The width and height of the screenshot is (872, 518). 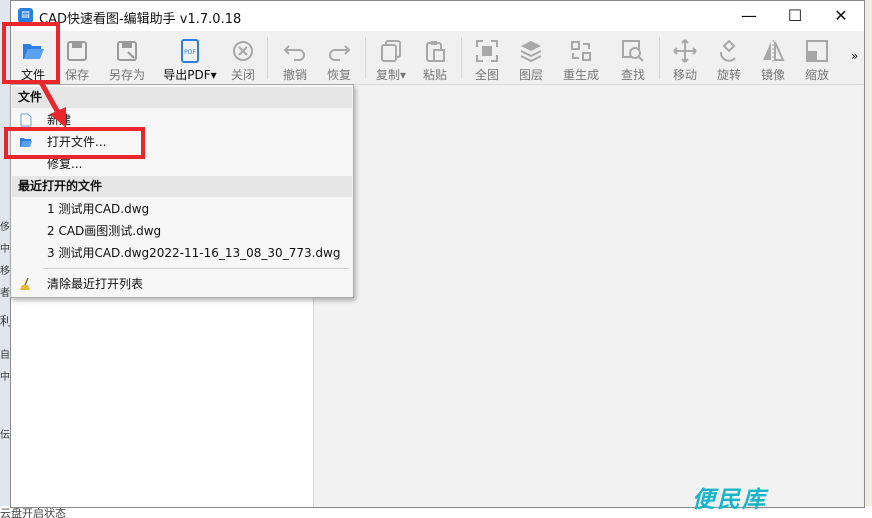 What do you see at coordinates (95, 284) in the screenshot?
I see `menu-item-clear-recent-label: 清除最近打开列表` at bounding box center [95, 284].